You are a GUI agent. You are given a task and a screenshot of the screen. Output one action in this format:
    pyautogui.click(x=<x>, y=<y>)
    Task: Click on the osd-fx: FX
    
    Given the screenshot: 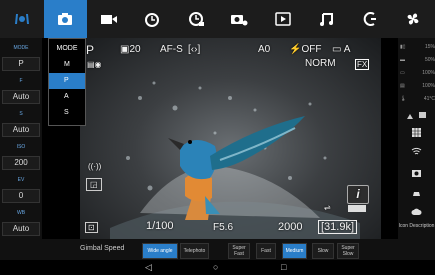 What is the action you would take?
    pyautogui.click(x=362, y=64)
    